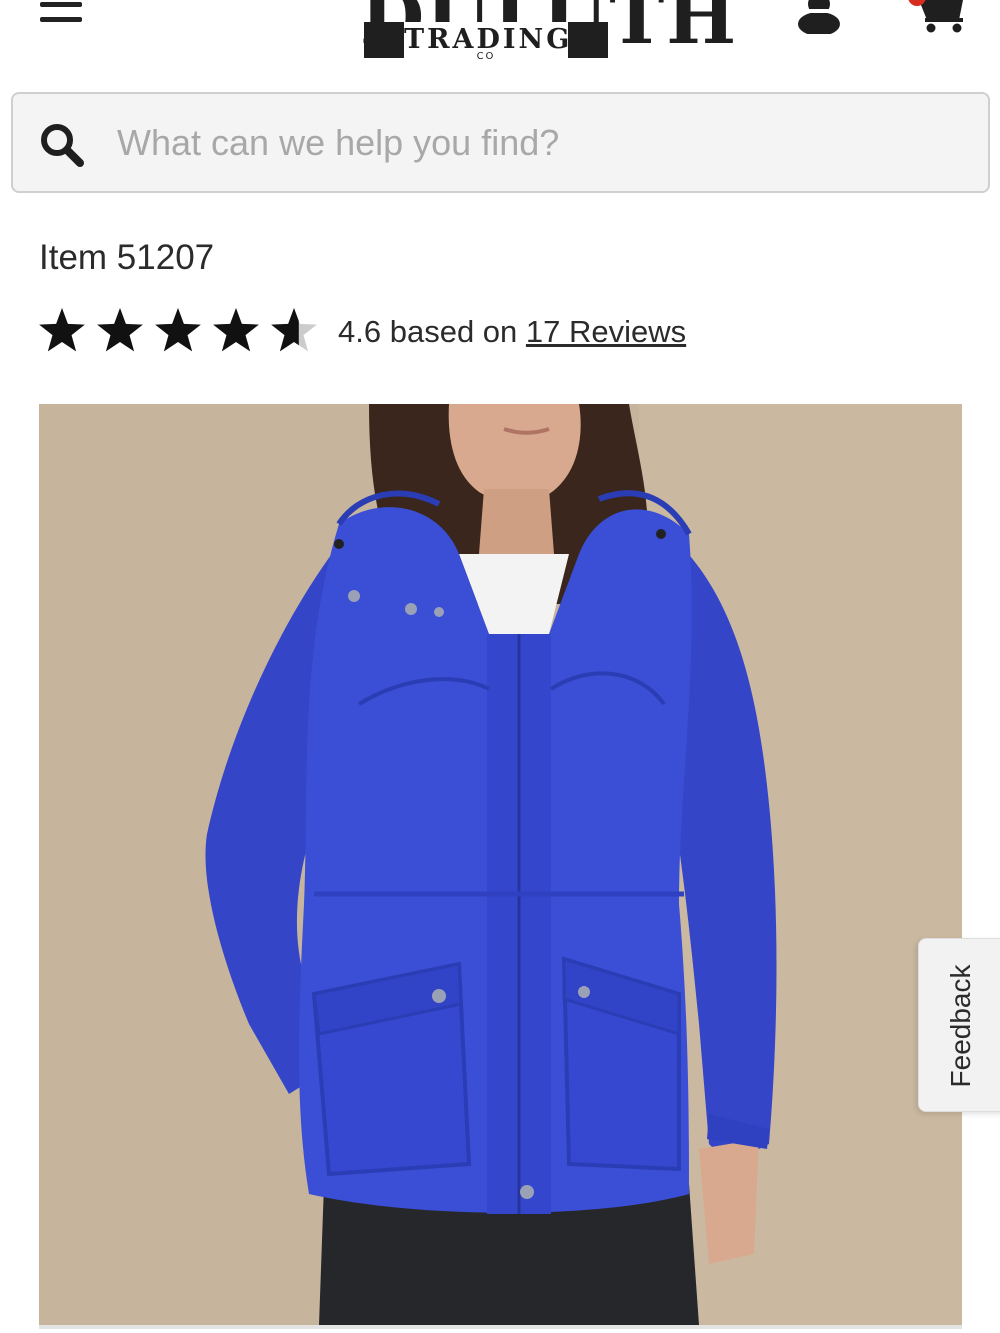 This screenshot has width=1000, height=1333. What do you see at coordinates (606, 331) in the screenshot?
I see `reviews-link: 17 Reviews` at bounding box center [606, 331].